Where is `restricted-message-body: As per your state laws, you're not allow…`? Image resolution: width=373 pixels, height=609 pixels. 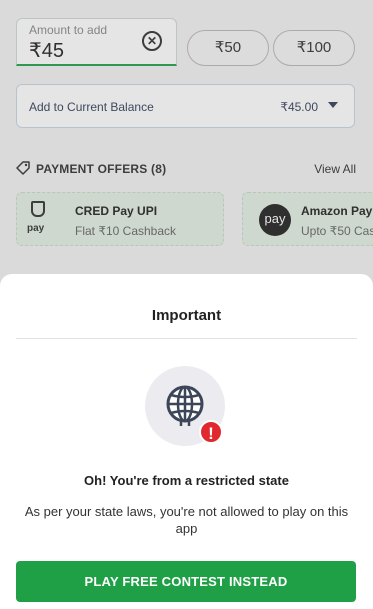
restricted-message-body: As per your state laws, you're not allow… is located at coordinates (186, 520).